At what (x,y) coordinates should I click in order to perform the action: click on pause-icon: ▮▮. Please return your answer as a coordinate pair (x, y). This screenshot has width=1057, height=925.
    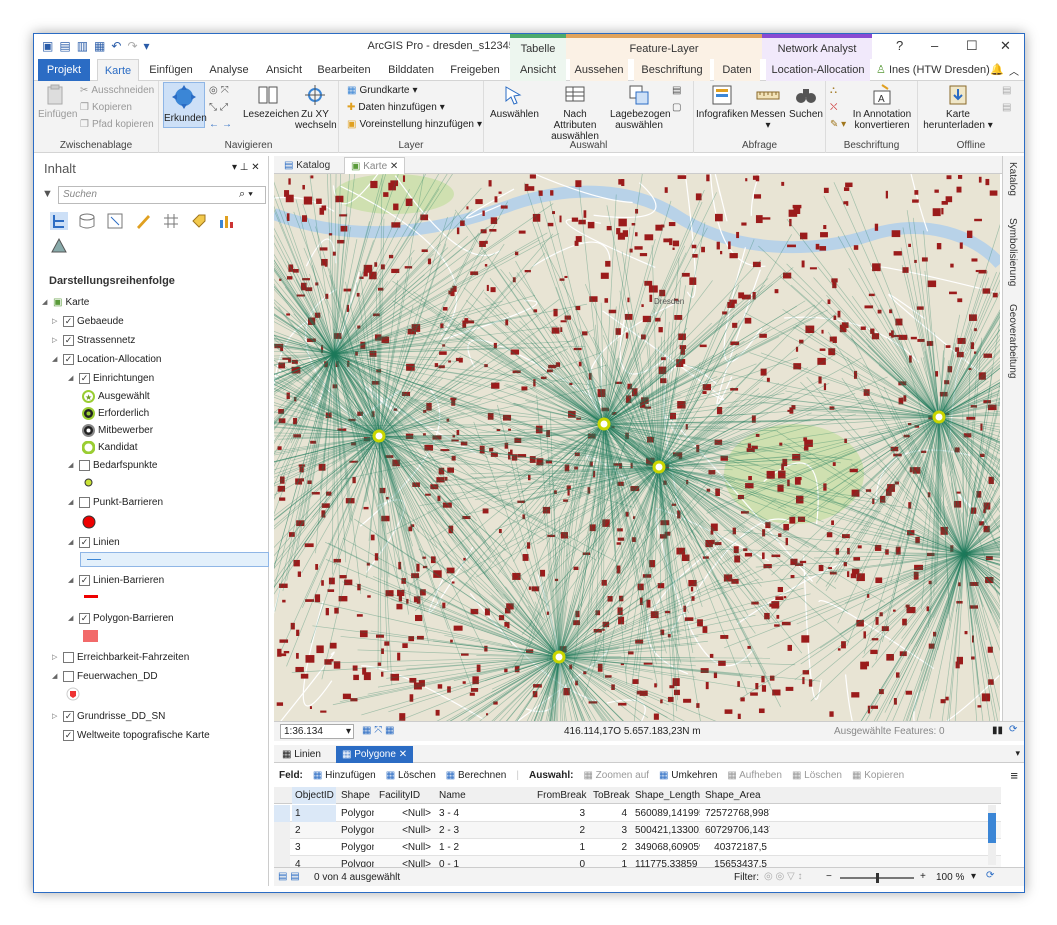
    Looking at the image, I should click on (997, 730).